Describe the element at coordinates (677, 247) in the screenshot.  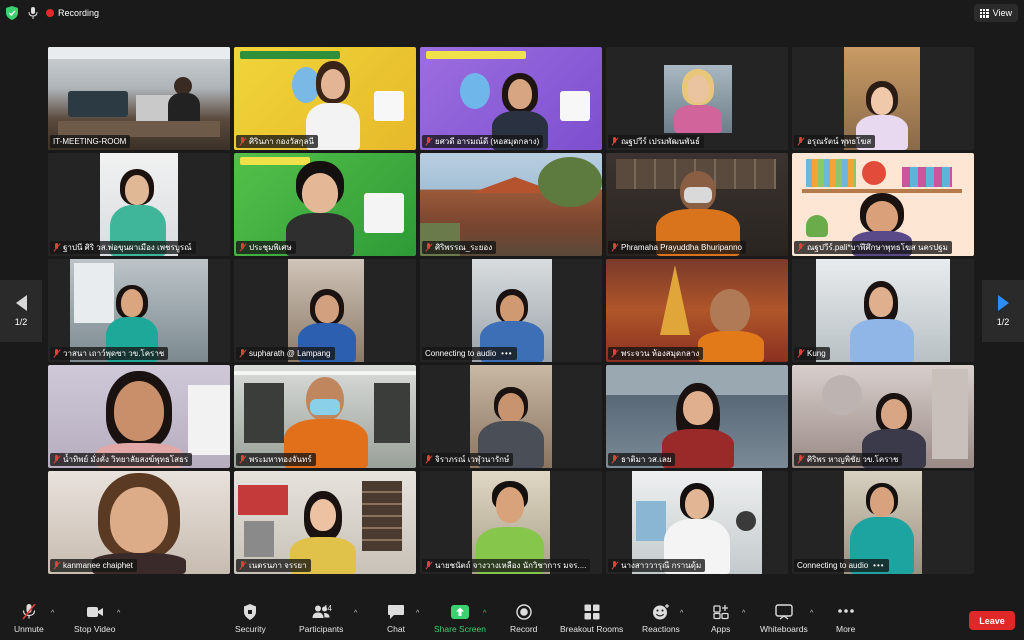
I see `participant-name-tag: Phramaha Prayuddha Bhuripanno` at that location.